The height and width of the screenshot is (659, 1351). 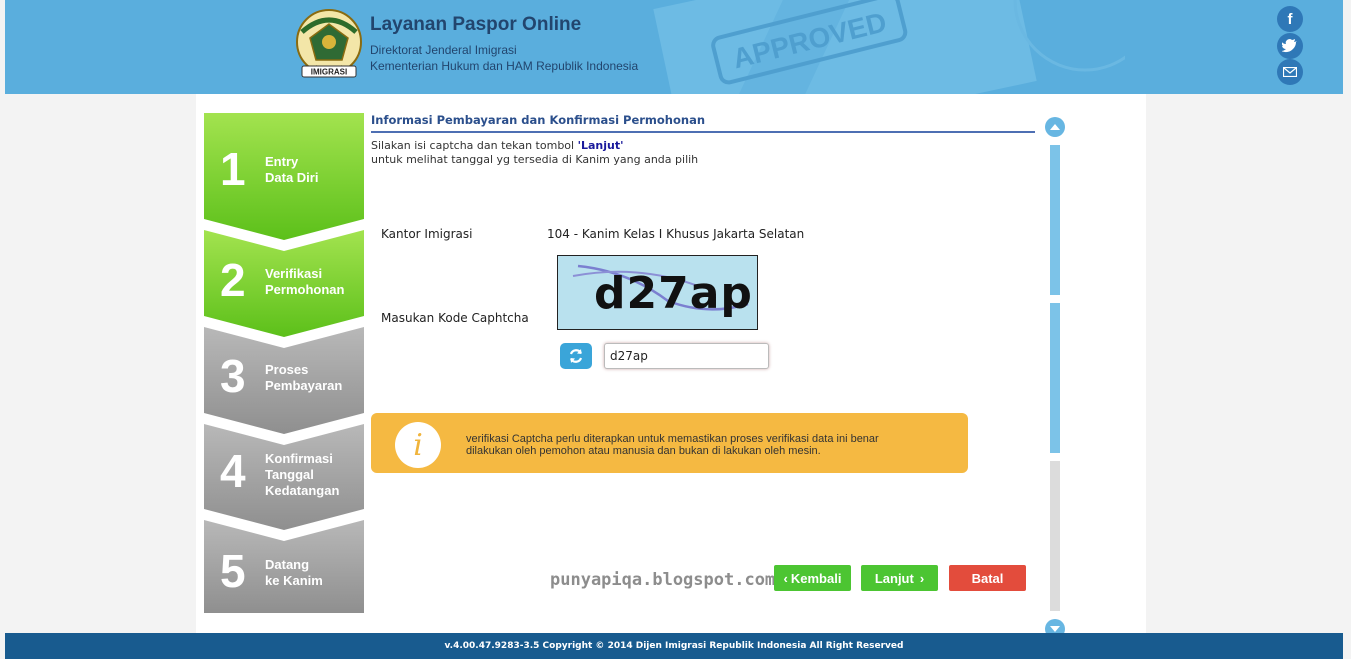 What do you see at coordinates (305, 281) in the screenshot?
I see `step-label: Verifikasi Permohonan` at bounding box center [305, 281].